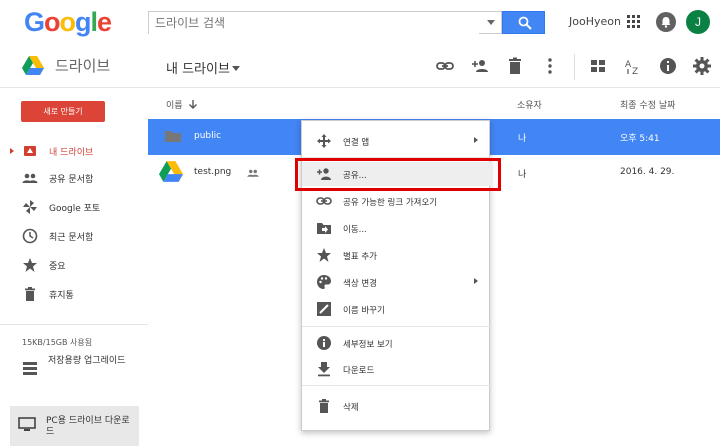 The image size is (720, 446). I want to click on download-icon, so click(324, 369).